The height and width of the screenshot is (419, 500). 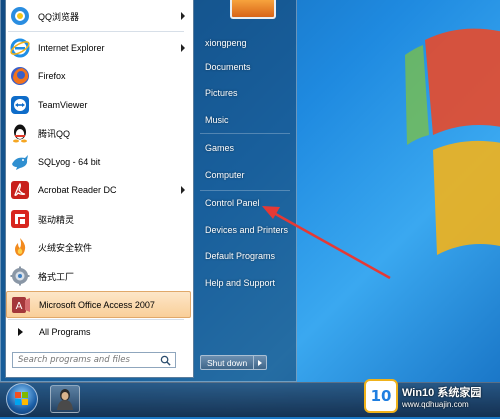 What do you see at coordinates (98, 105) in the screenshot?
I see `program-teamviewer: TeamViewer` at bounding box center [98, 105].